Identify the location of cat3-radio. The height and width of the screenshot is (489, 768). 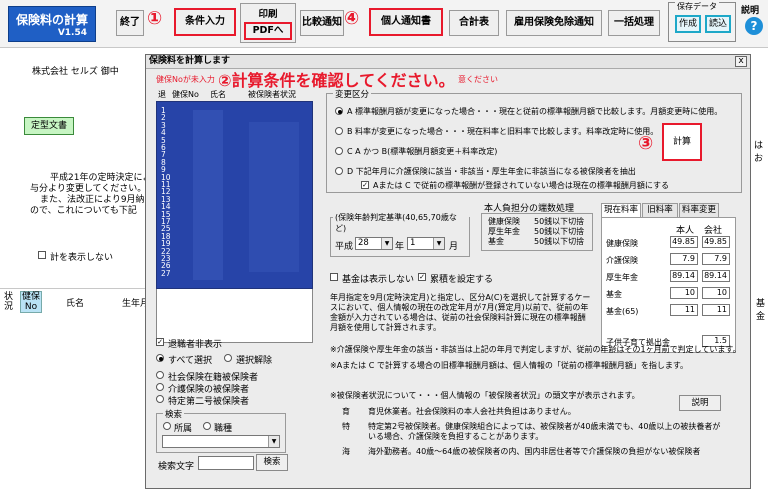
(160, 399).